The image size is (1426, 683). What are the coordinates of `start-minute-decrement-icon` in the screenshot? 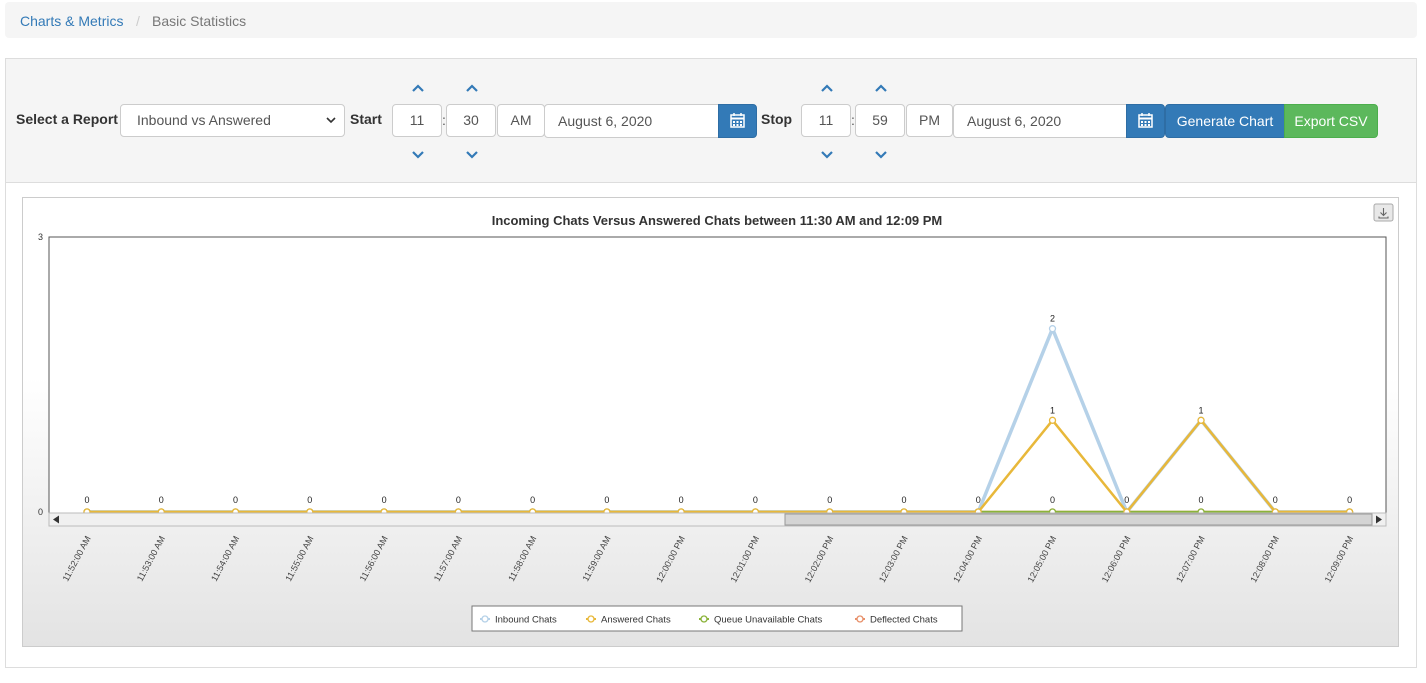 It's located at (472, 155).